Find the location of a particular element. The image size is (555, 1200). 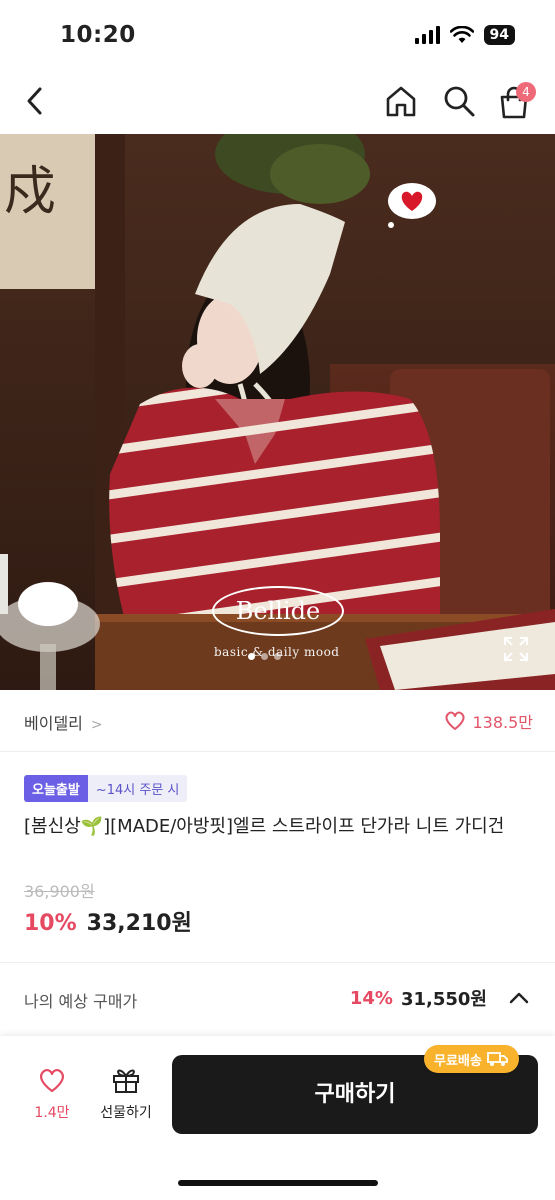

carousel-dot-active is located at coordinates (251, 656).